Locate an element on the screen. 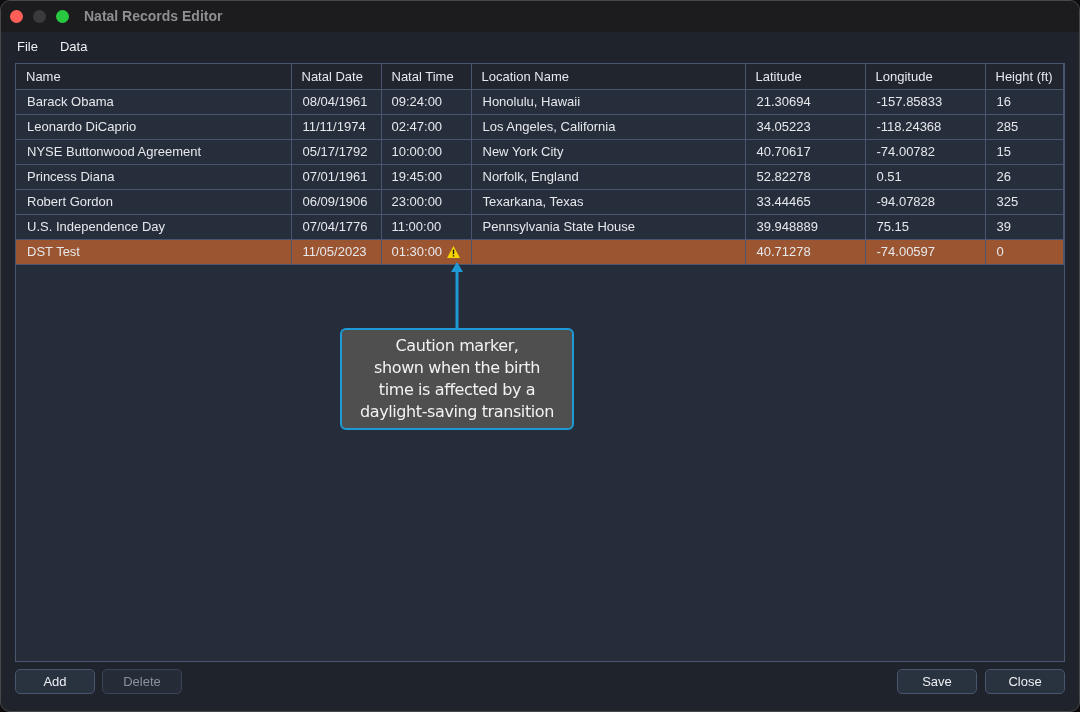 This screenshot has height=712, width=1080. column-header: Height (ft) is located at coordinates (1024, 76).